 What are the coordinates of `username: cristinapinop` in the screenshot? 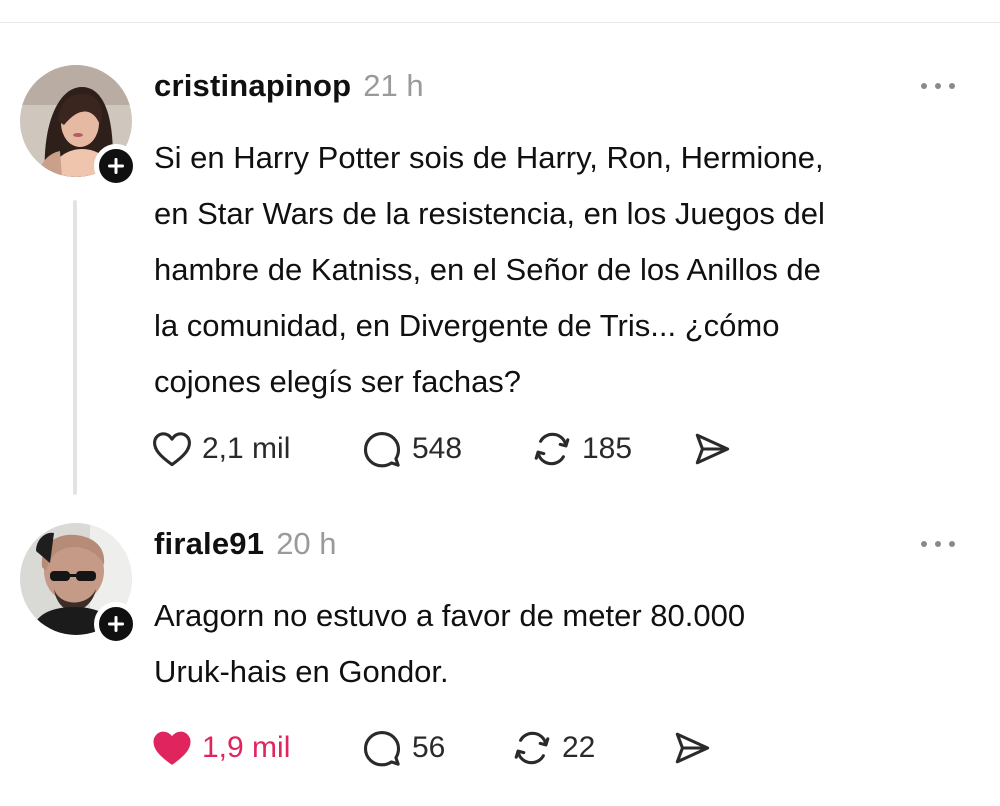 It's located at (252, 86).